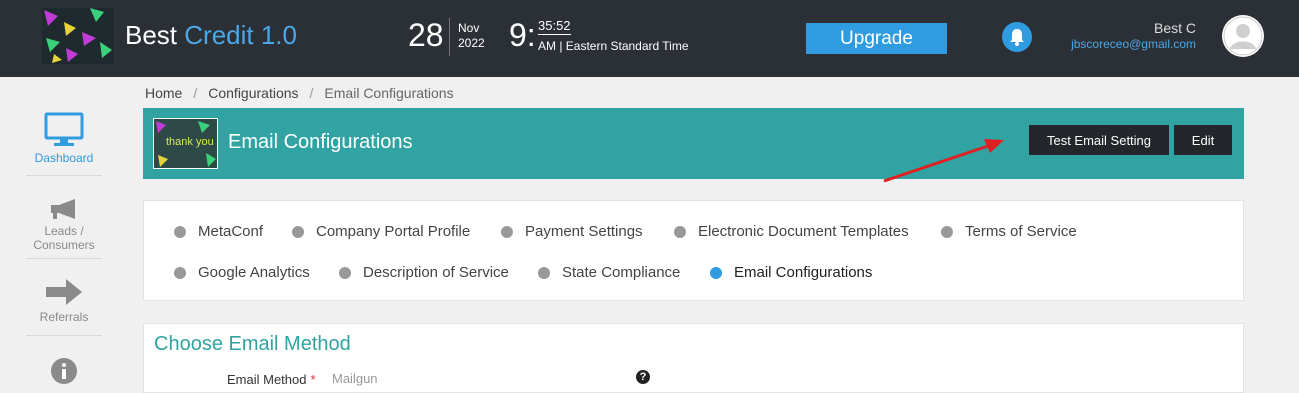 This screenshot has height=393, width=1299. What do you see at coordinates (64, 211) in the screenshot?
I see `megaphone-icon` at bounding box center [64, 211].